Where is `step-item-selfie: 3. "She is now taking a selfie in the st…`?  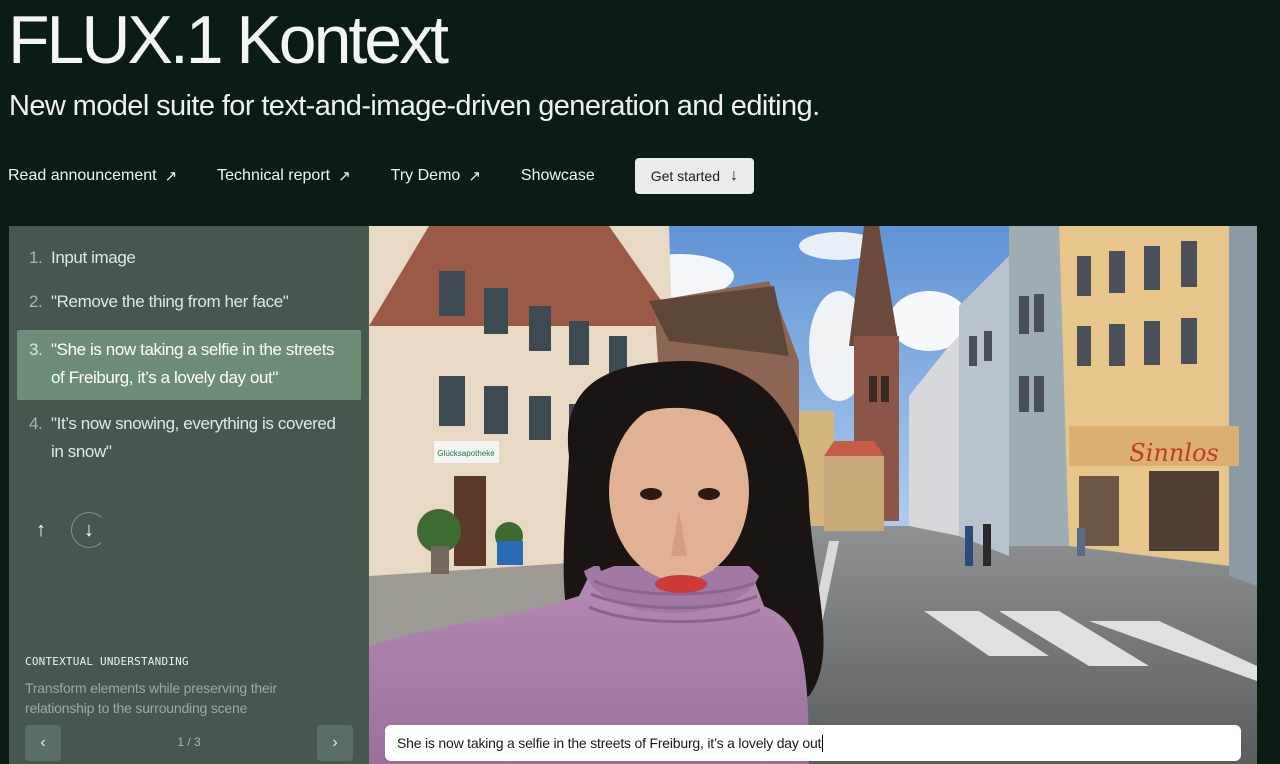
step-item-selfie: 3. "She is now taking a selfie in the st… is located at coordinates (189, 365).